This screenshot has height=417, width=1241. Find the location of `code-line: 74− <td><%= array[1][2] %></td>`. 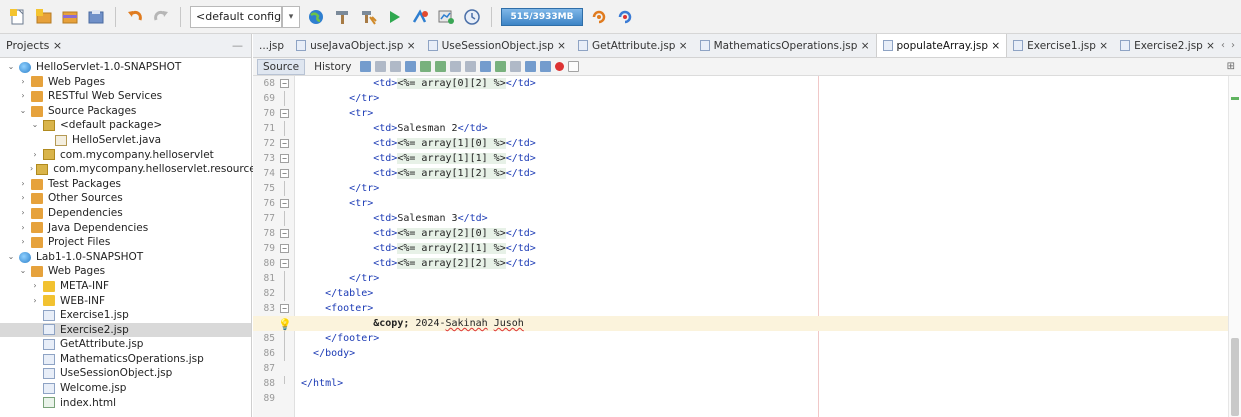

code-line: 74− <td><%= array[1][2] %></td> is located at coordinates (740, 173).